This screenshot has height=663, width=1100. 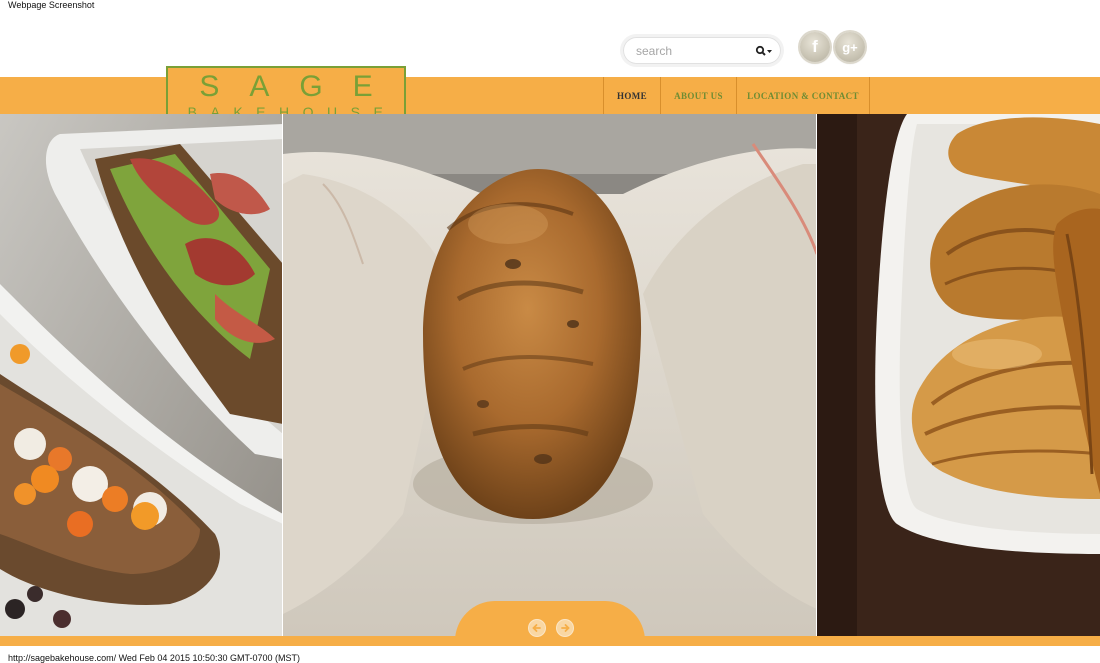 I want to click on nav-item-about-us: ABOUT US, so click(x=699, y=95).